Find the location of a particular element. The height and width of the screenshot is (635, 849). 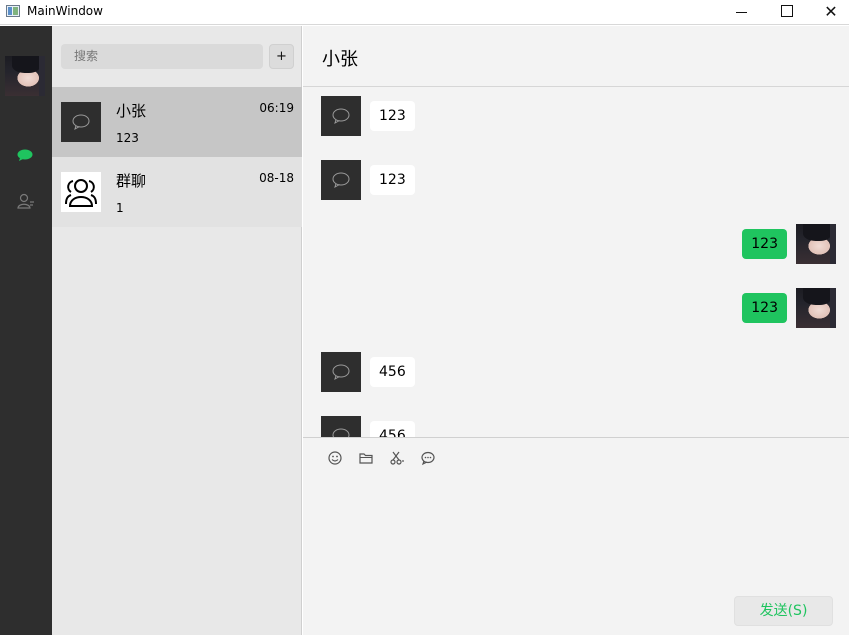

chat-icon is located at coordinates (25, 155).